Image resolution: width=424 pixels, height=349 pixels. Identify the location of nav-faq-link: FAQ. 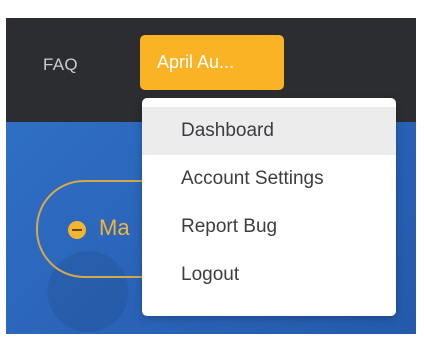
(60, 65).